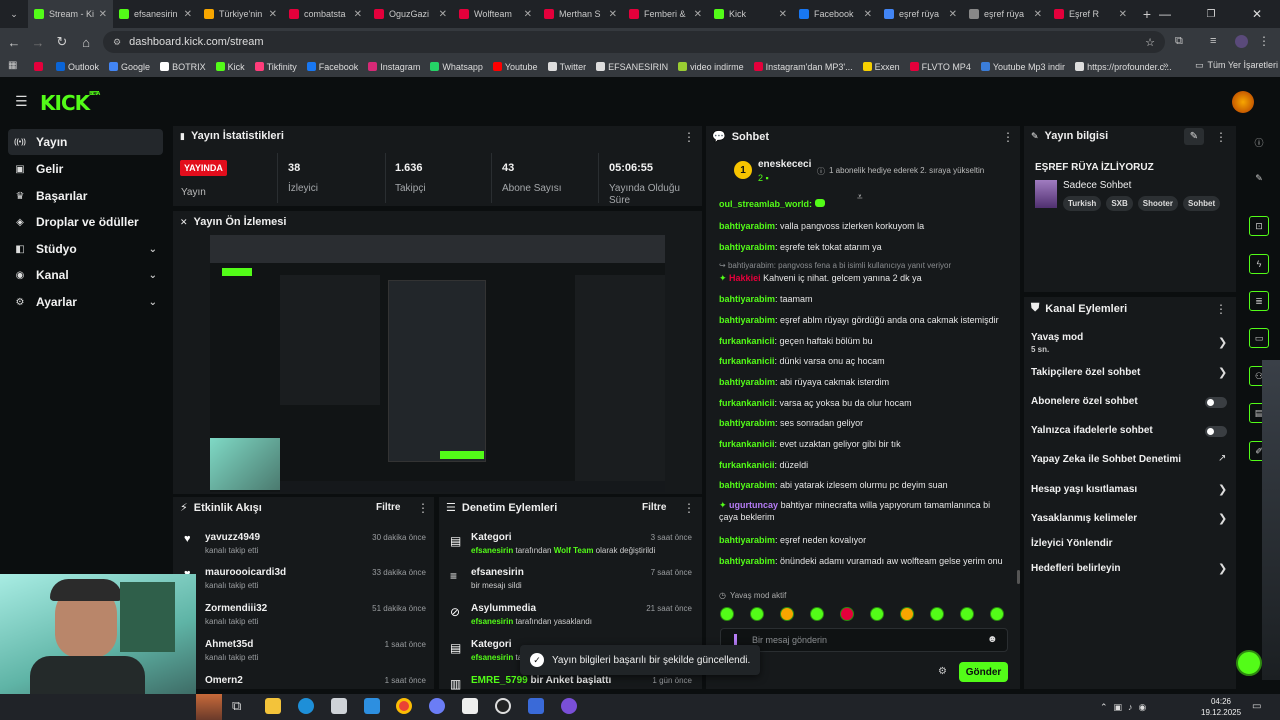 The image size is (1280, 720). I want to click on browser-tab: Femberi & ✕, so click(665, 14).